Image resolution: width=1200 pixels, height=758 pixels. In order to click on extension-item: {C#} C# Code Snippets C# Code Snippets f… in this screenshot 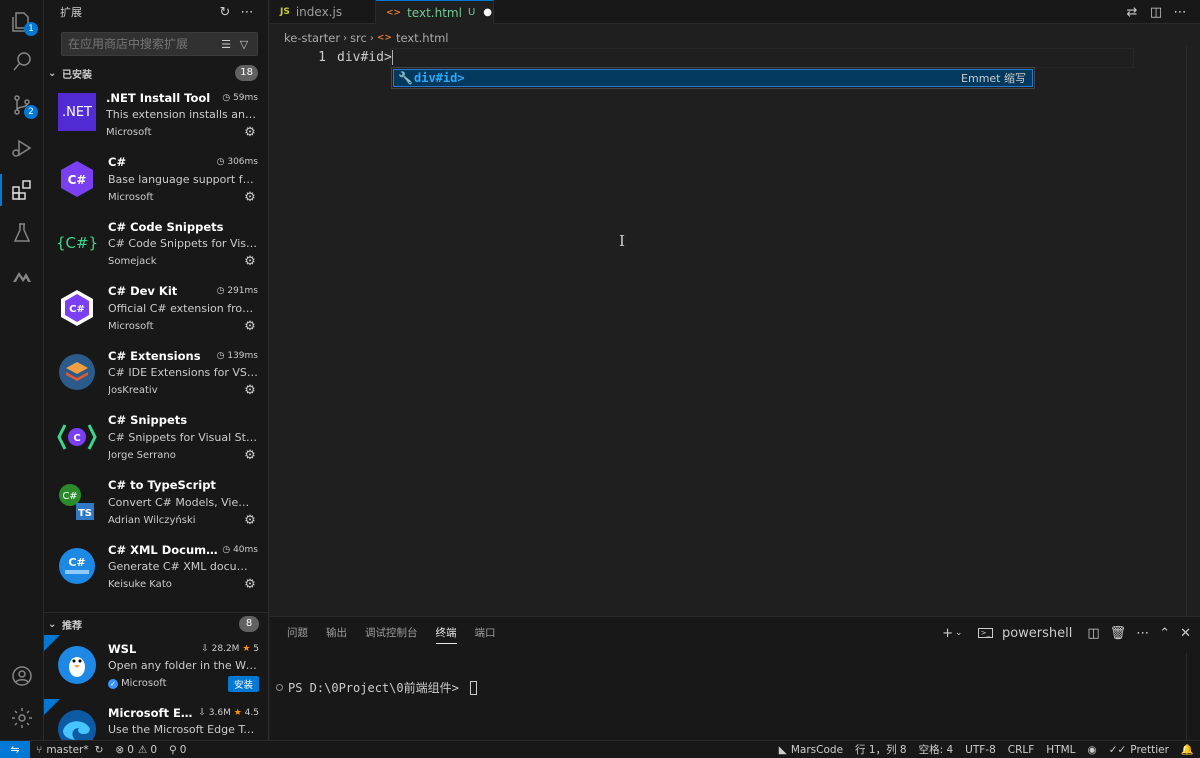, I will do `click(156, 245)`.